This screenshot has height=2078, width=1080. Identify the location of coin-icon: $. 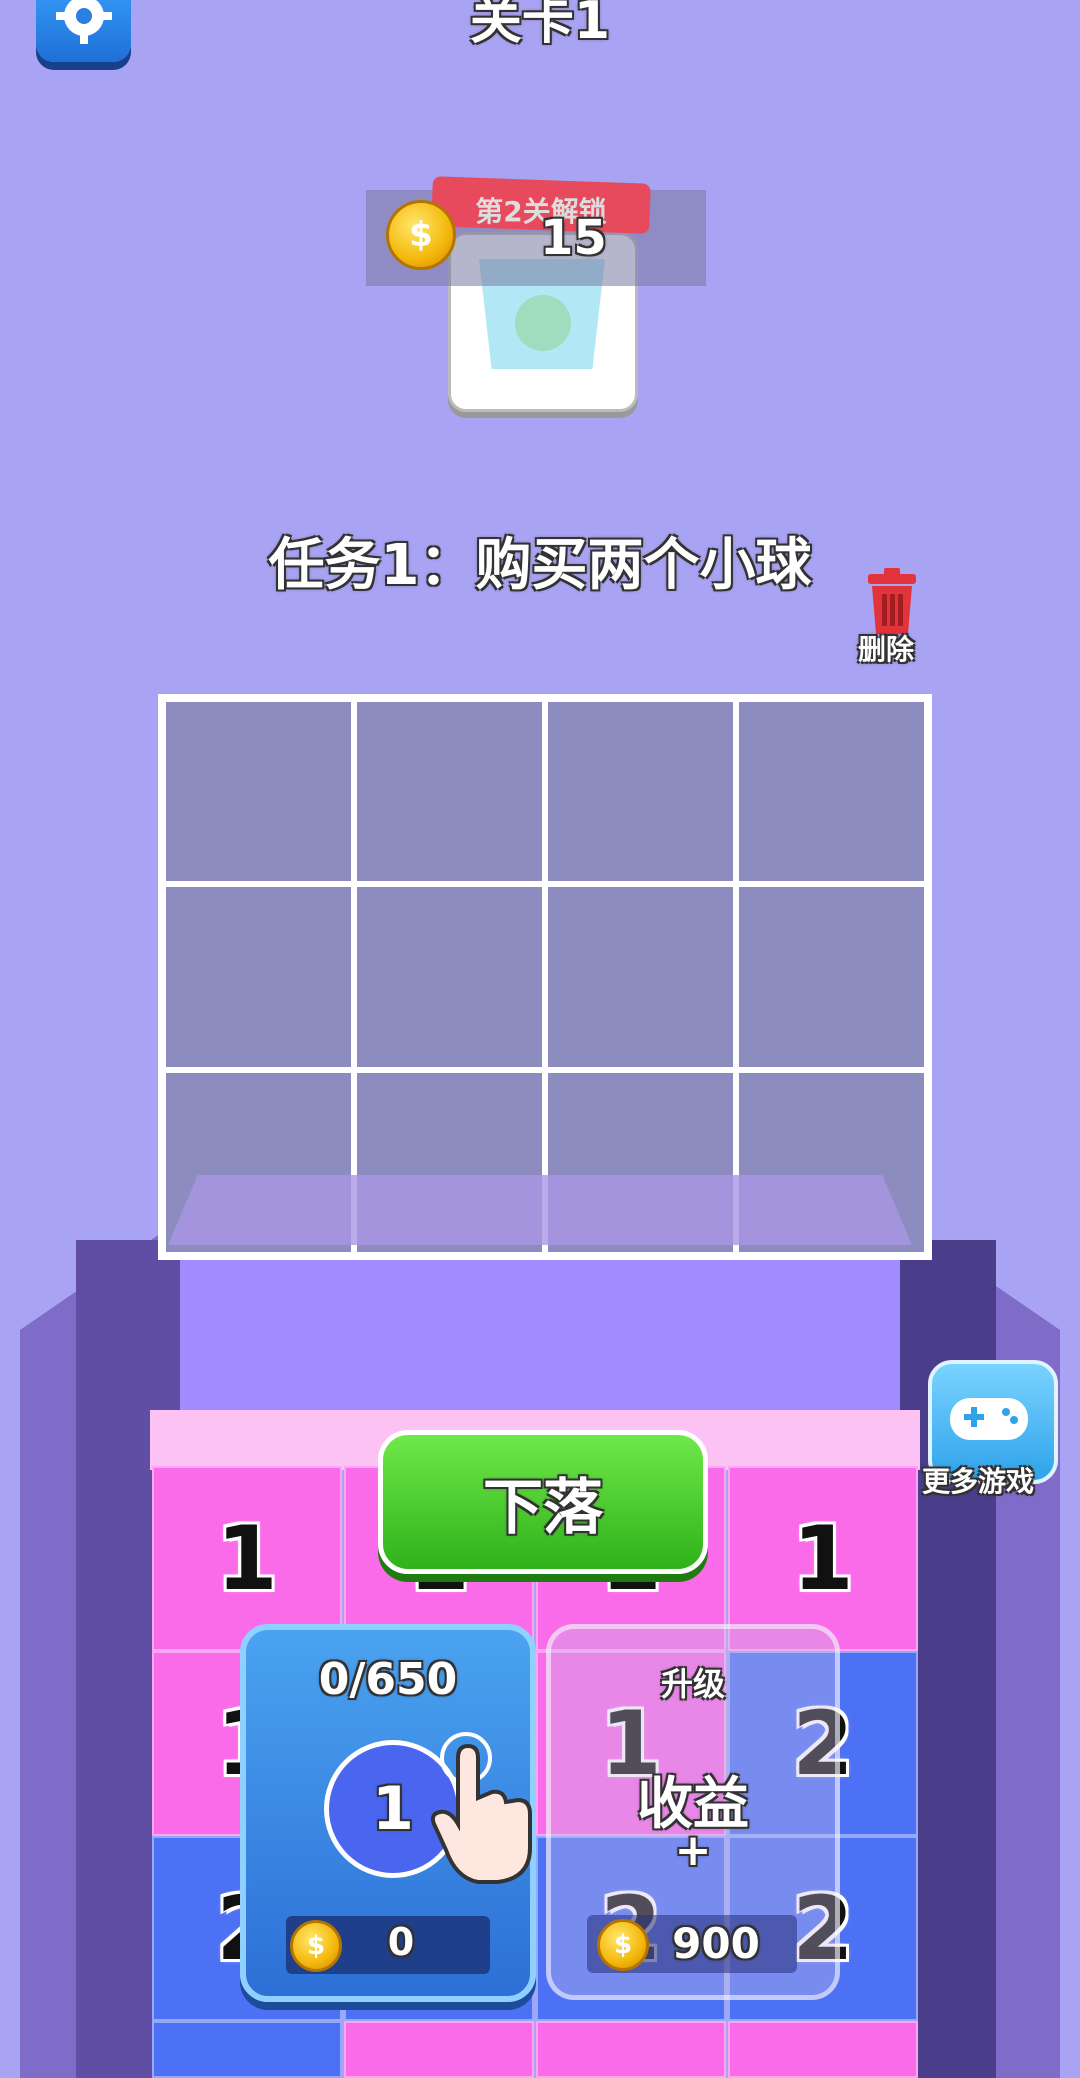
(421, 235).